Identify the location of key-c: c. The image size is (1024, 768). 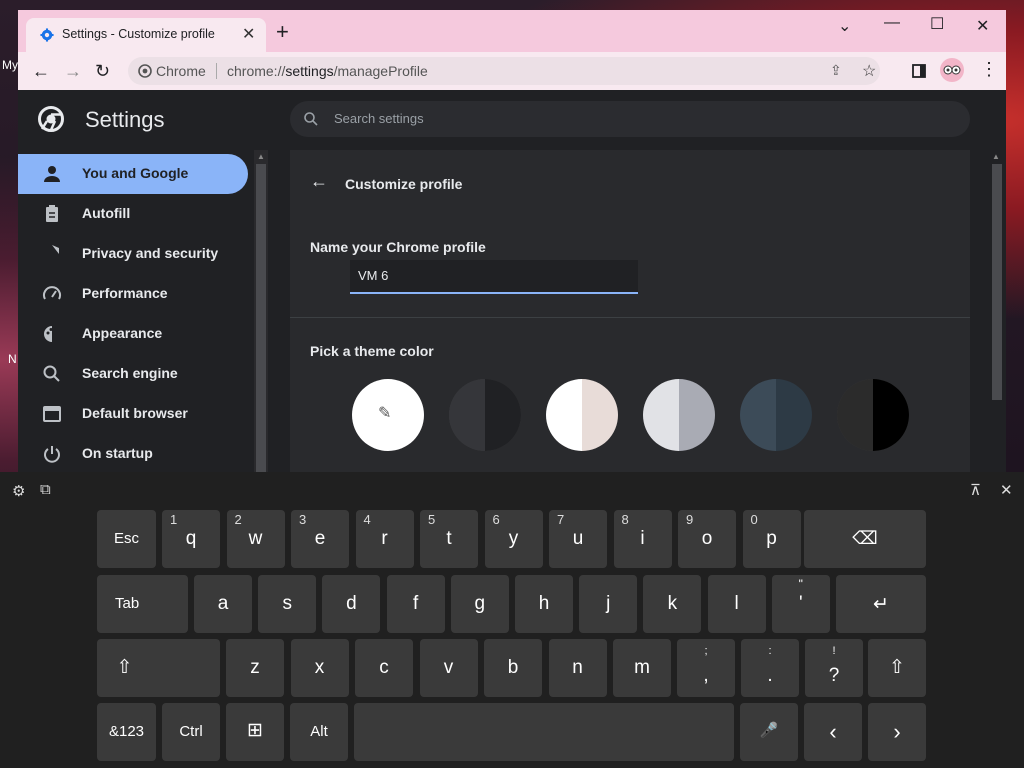
(384, 668).